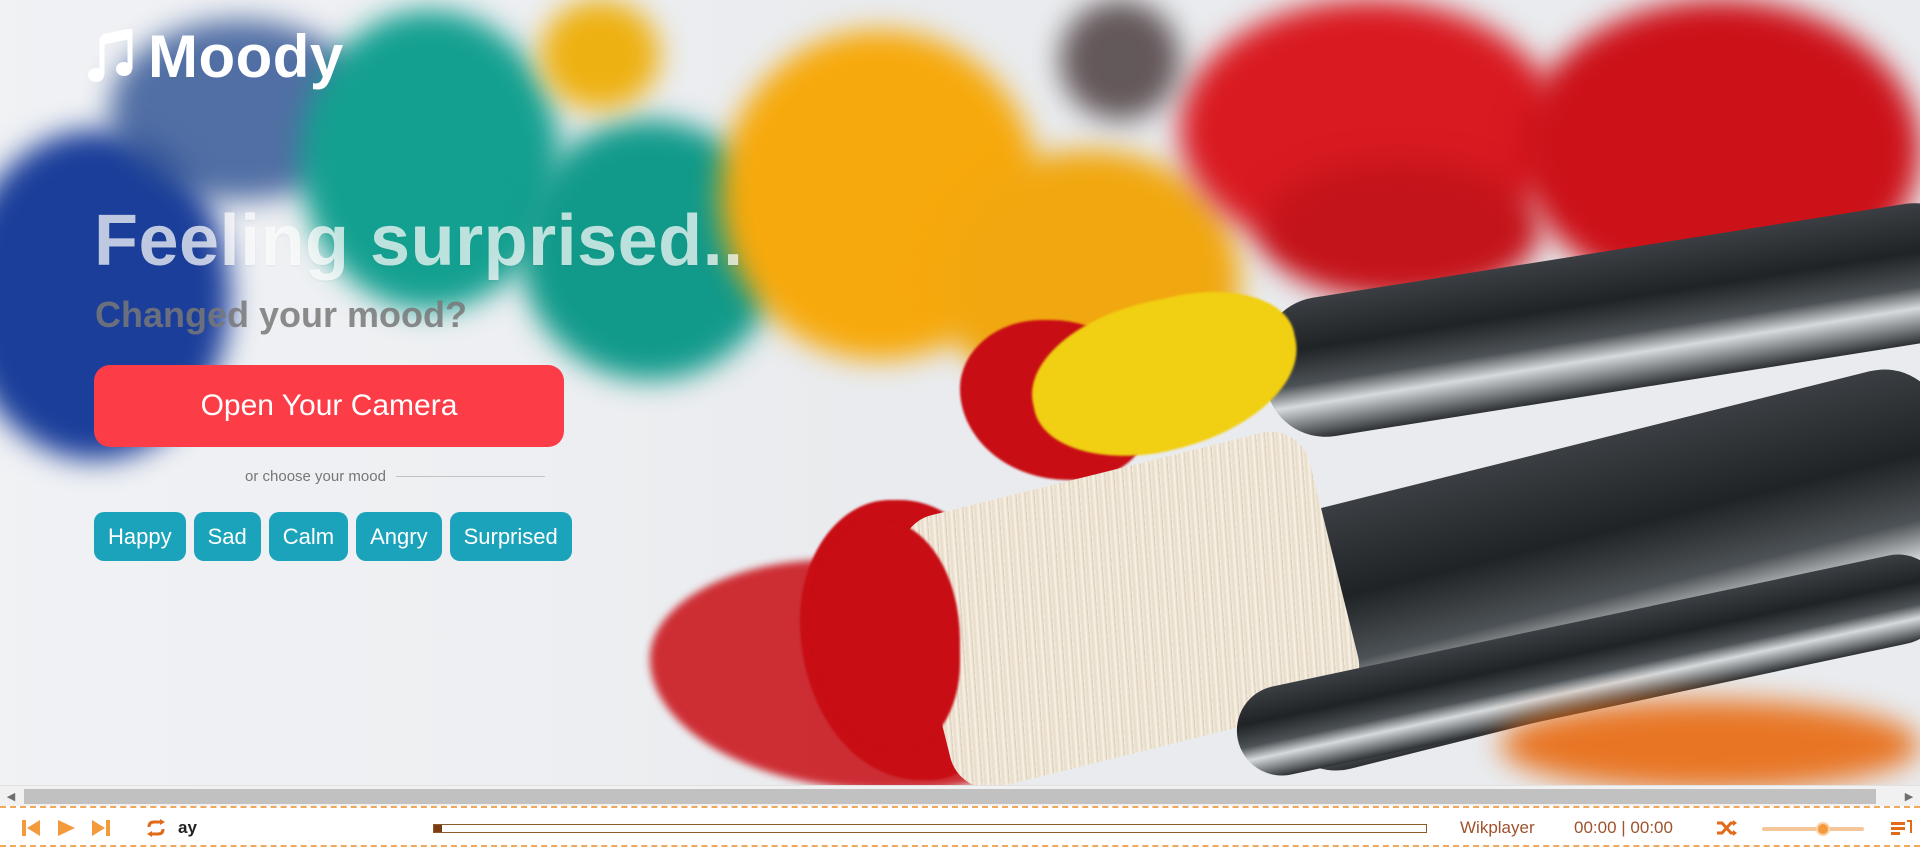  Describe the element at coordinates (1813, 829) in the screenshot. I see `volume-slider` at that location.